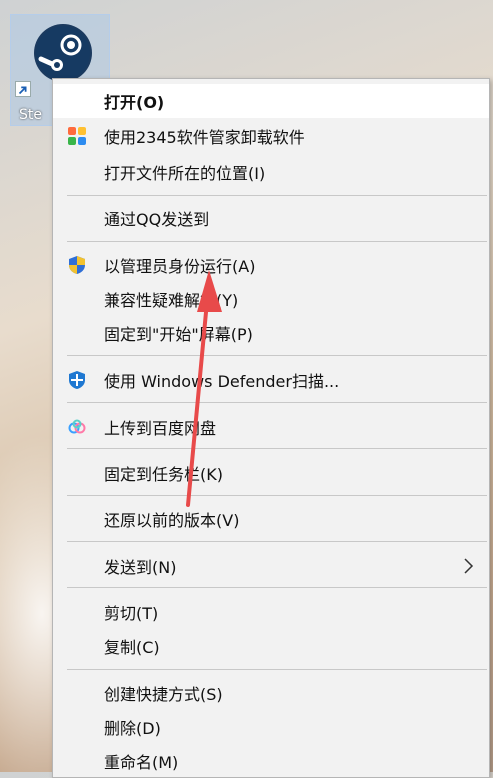 This screenshot has width=493, height=778. I want to click on menu-item-label: 固定到任务栏(K), so click(163, 474).